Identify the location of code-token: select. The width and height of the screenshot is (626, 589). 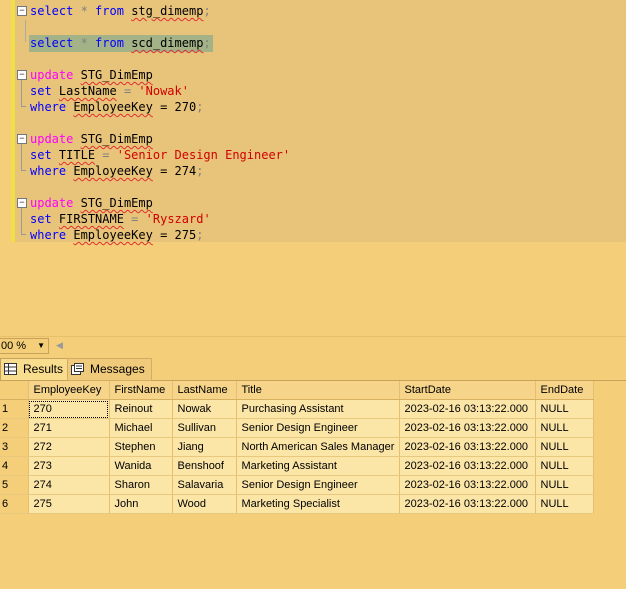
(52, 43).